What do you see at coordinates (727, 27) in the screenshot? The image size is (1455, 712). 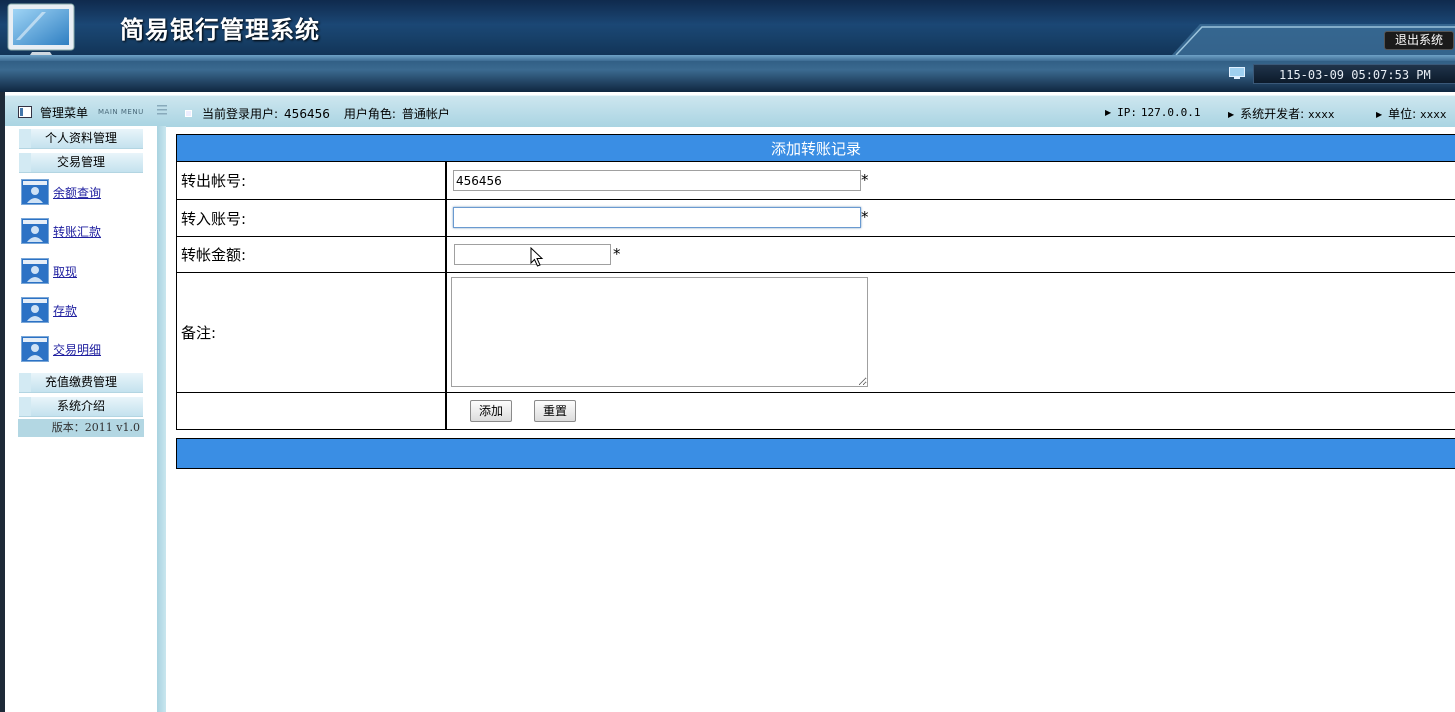 I see `app-header: 简易银行管理系统 退出系统` at bounding box center [727, 27].